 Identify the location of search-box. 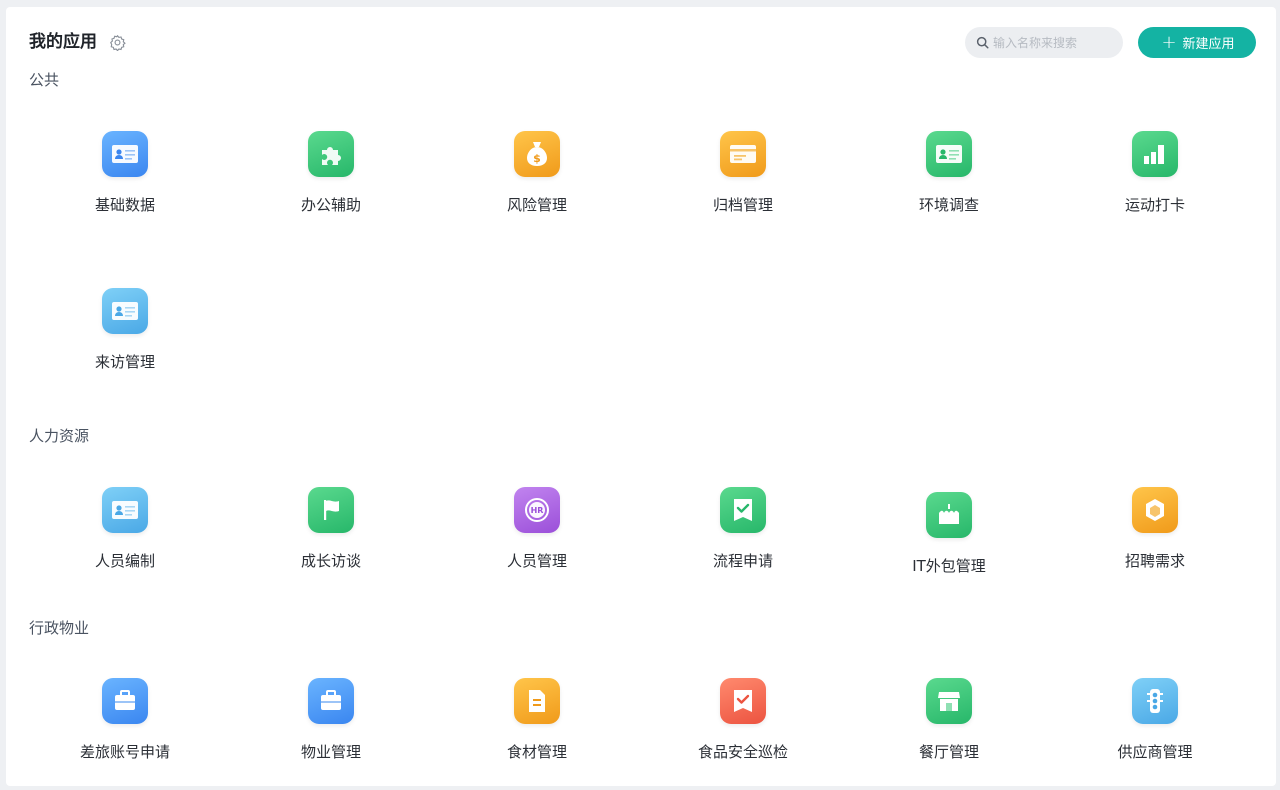
(1044, 42).